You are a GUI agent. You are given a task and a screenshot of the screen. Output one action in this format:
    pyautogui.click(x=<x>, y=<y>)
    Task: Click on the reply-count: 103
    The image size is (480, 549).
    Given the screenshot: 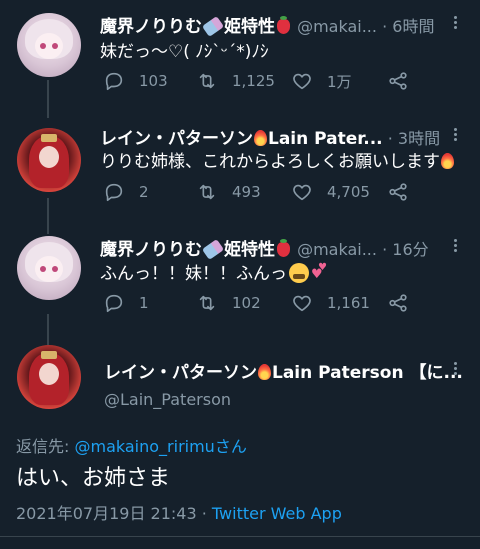 What is the action you would take?
    pyautogui.click(x=153, y=81)
    